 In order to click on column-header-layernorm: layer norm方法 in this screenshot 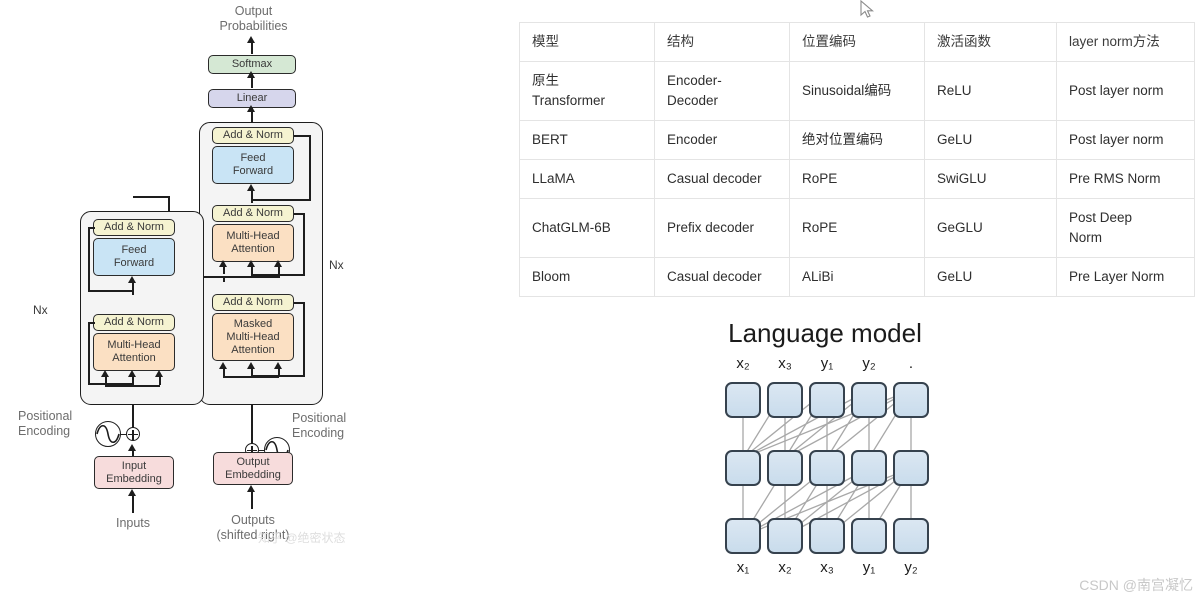, I will do `click(1125, 42)`.